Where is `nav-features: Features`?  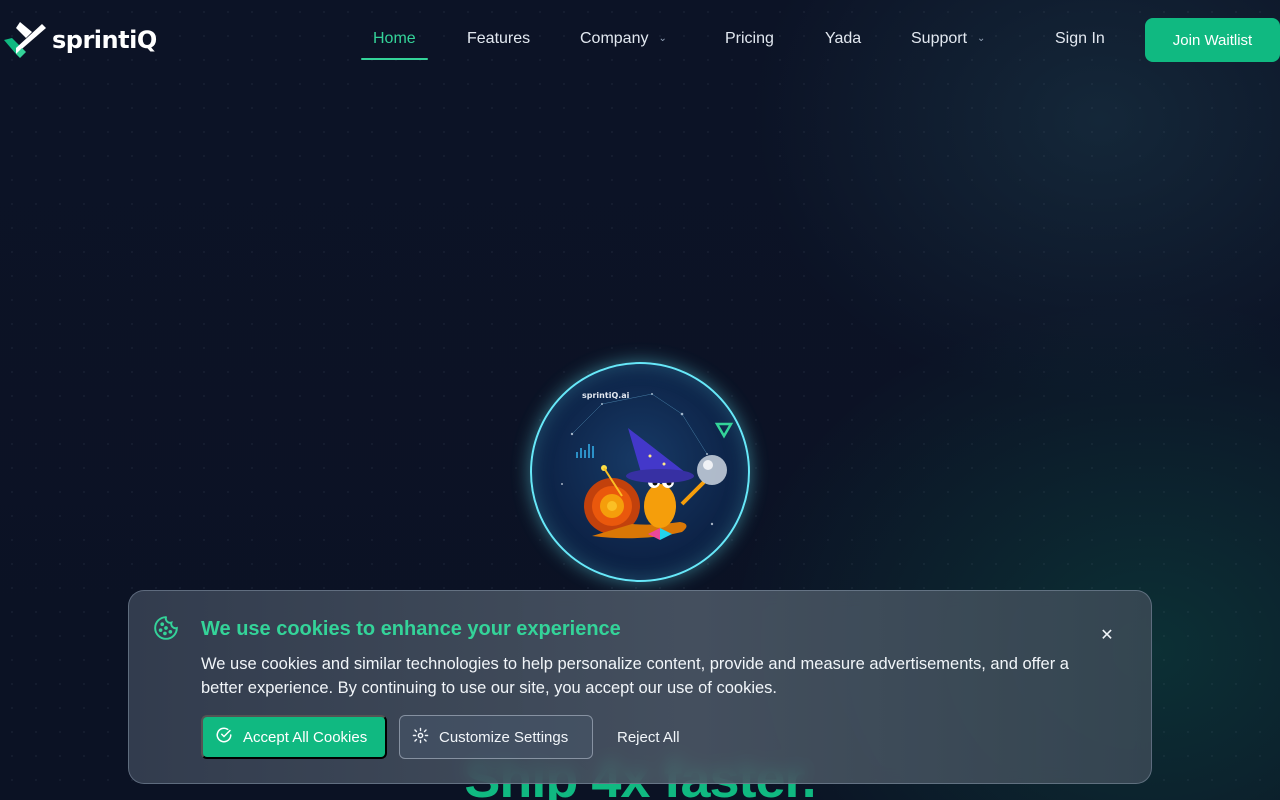
nav-features: Features is located at coordinates (498, 41).